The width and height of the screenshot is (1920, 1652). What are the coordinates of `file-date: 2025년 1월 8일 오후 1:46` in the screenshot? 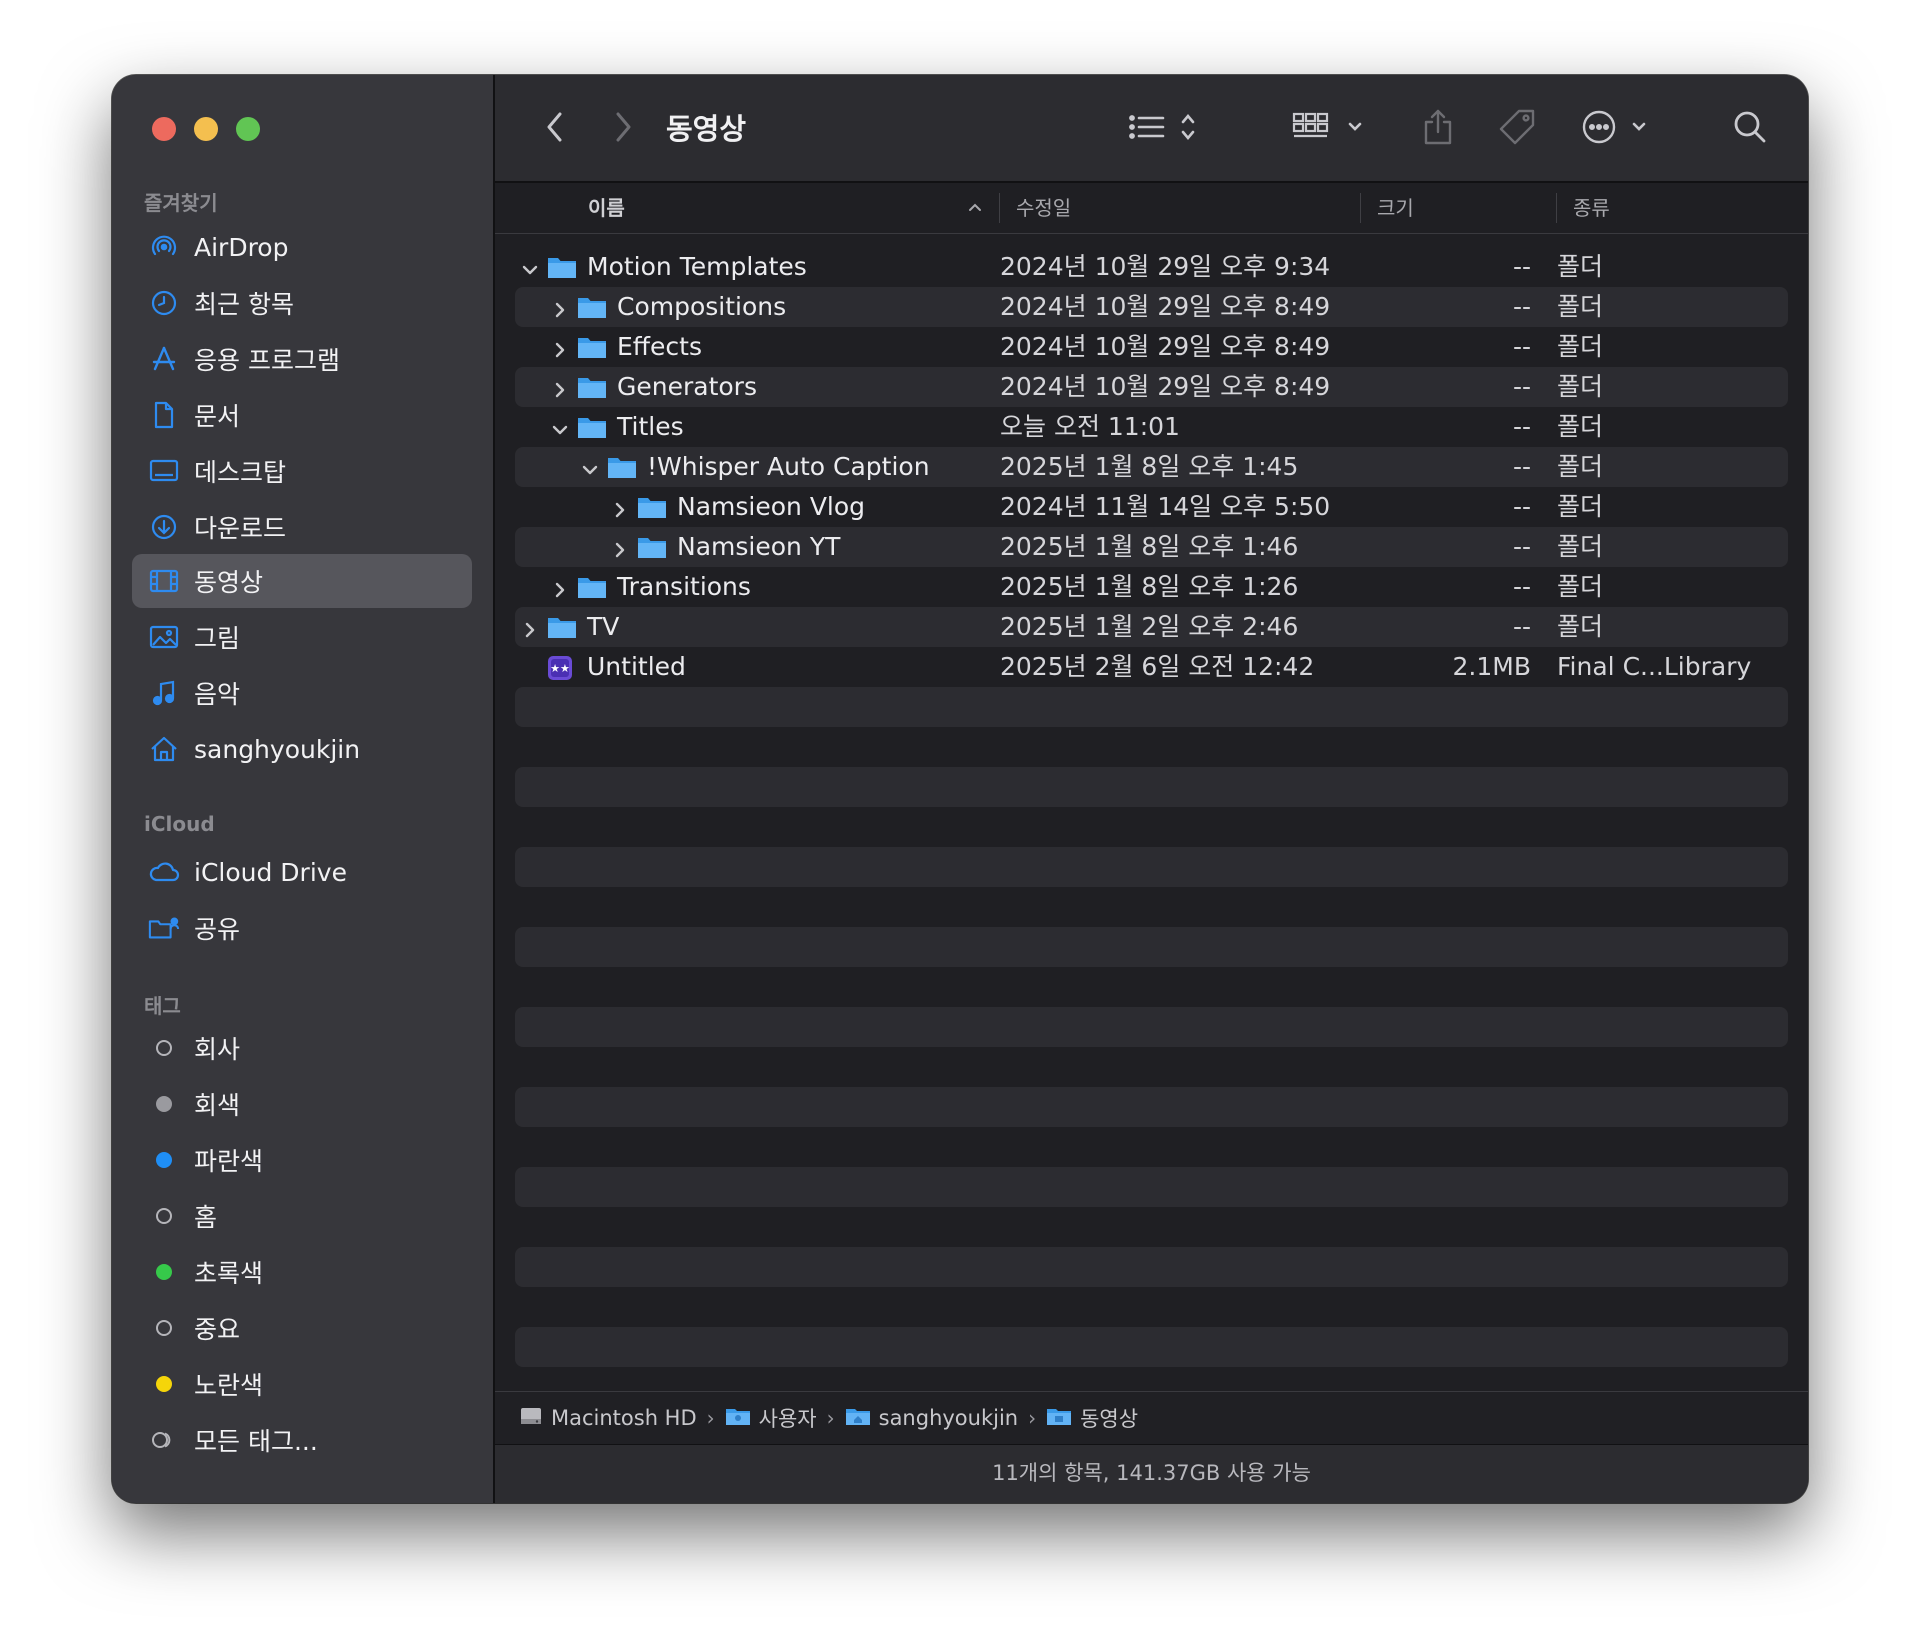 It's located at (1149, 546).